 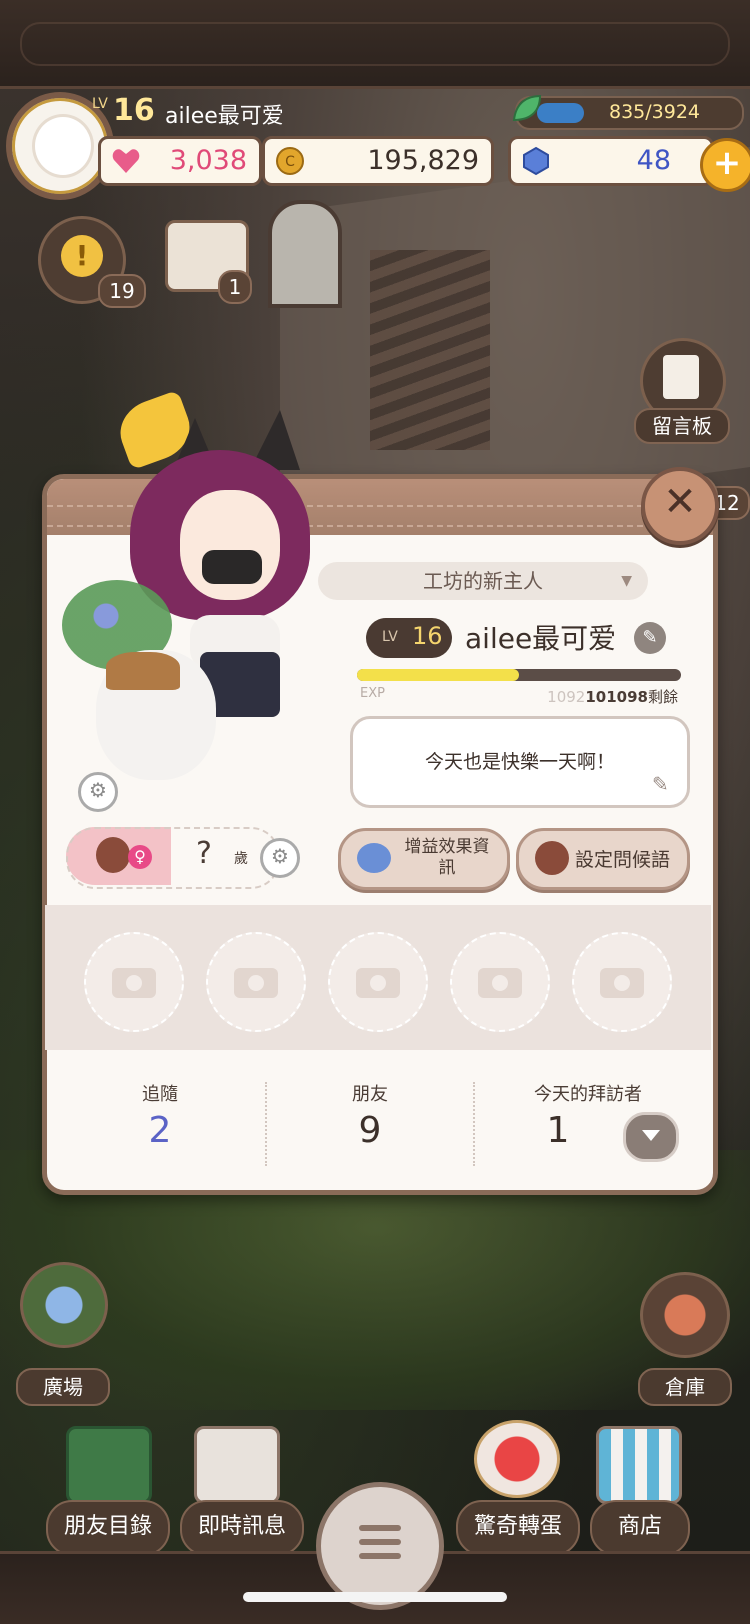 I want to click on paper-icon, so click(x=681, y=377).